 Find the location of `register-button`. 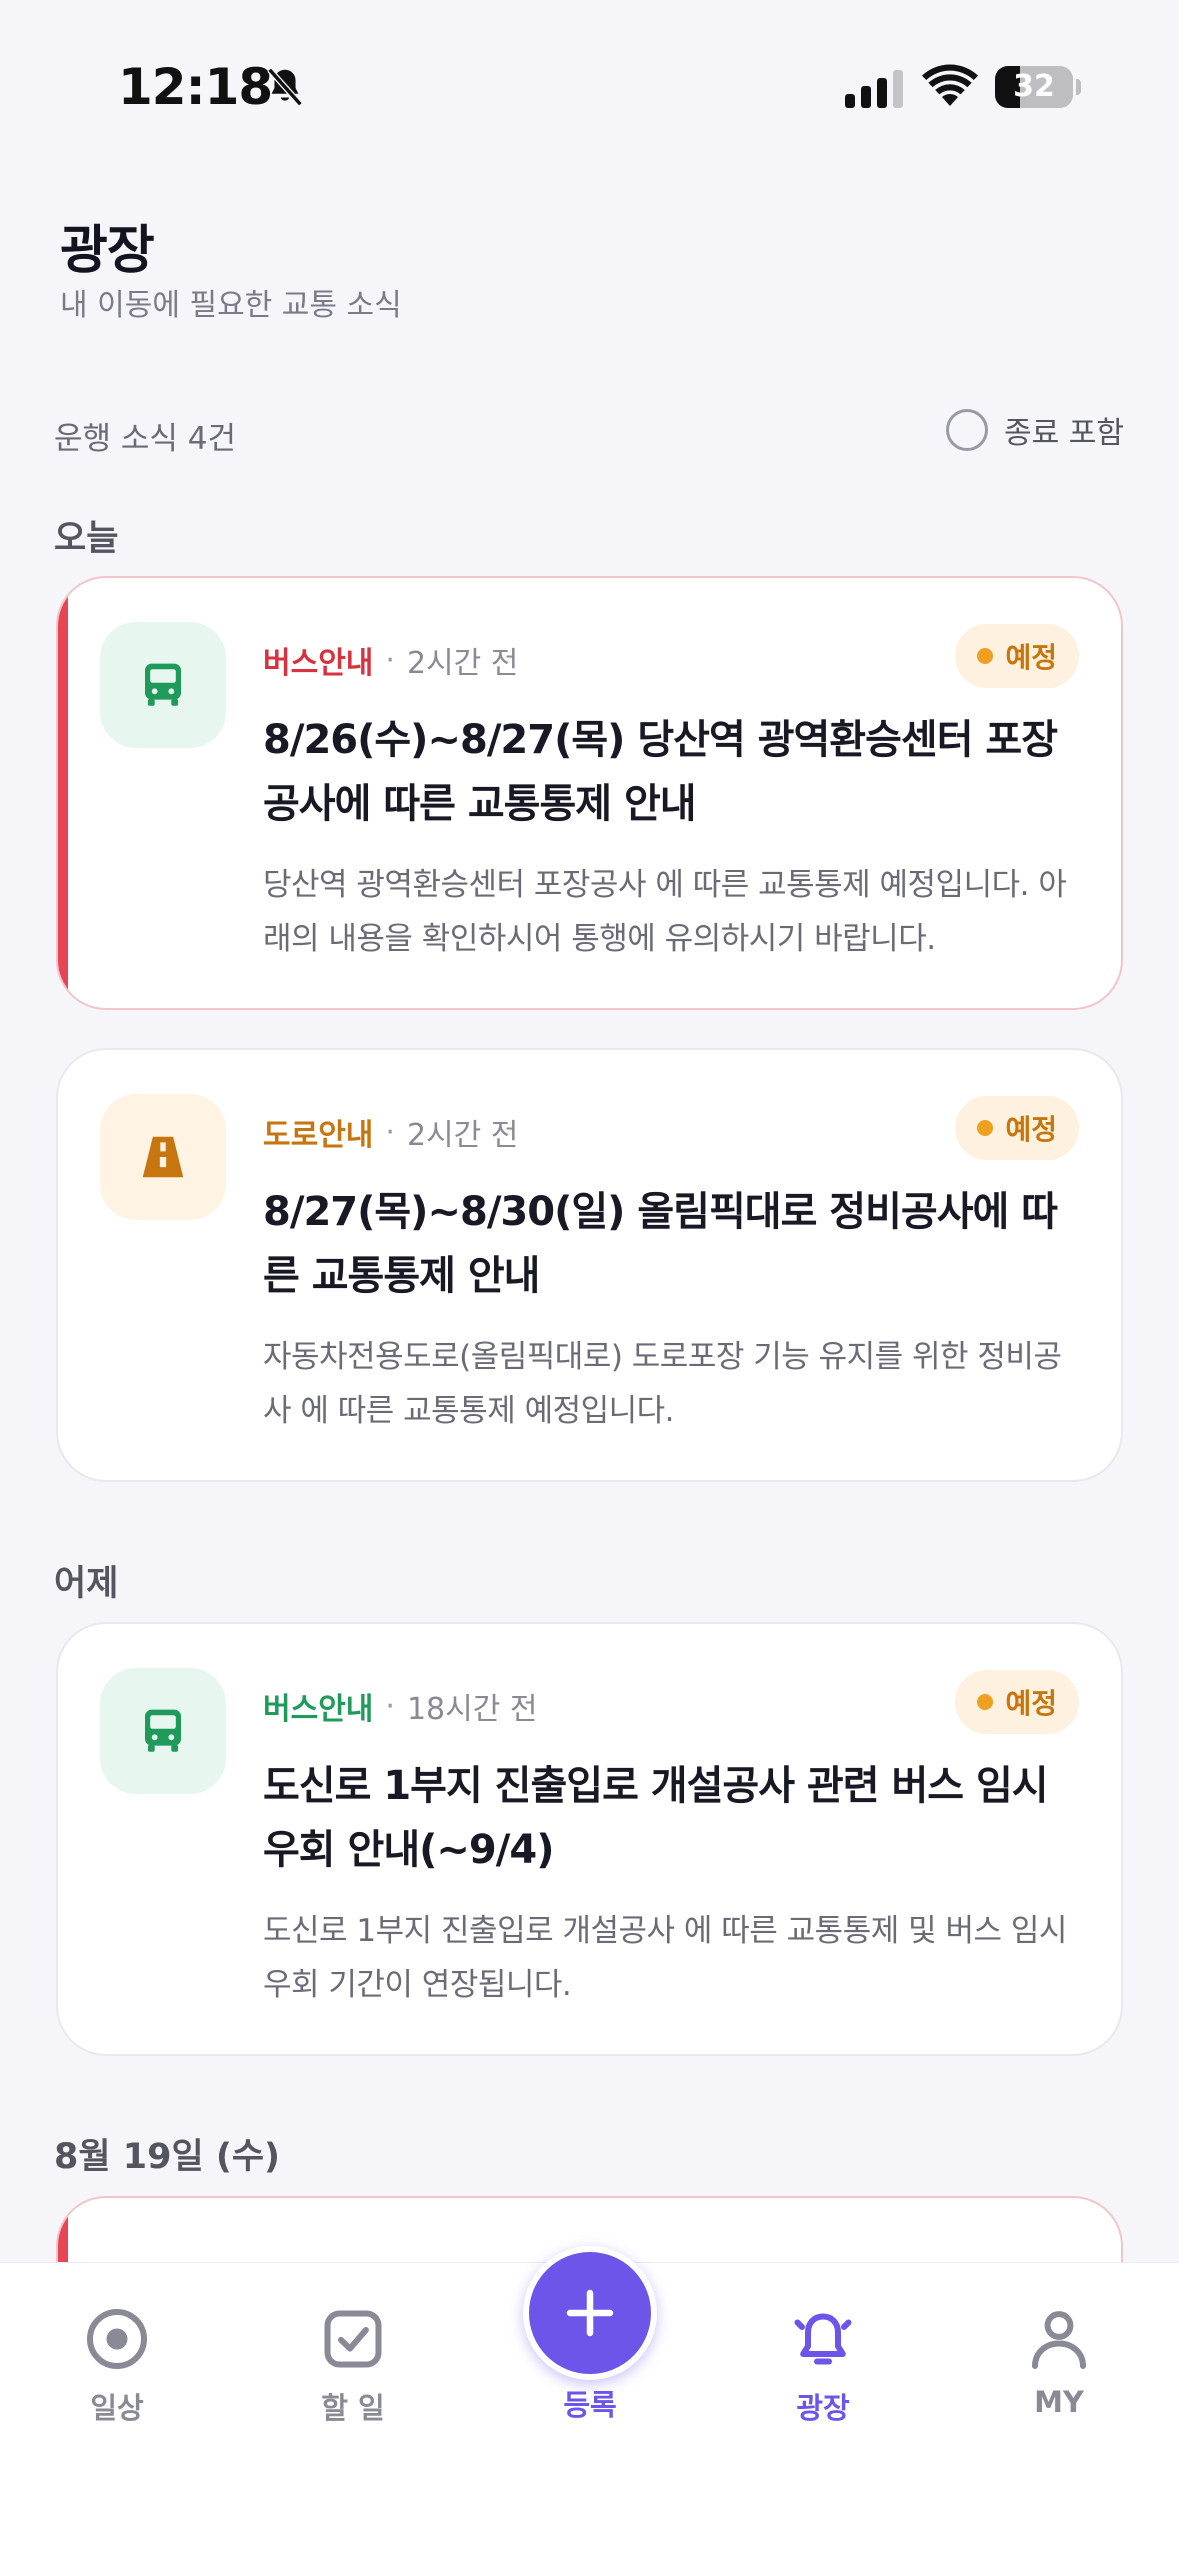

register-button is located at coordinates (590, 2313).